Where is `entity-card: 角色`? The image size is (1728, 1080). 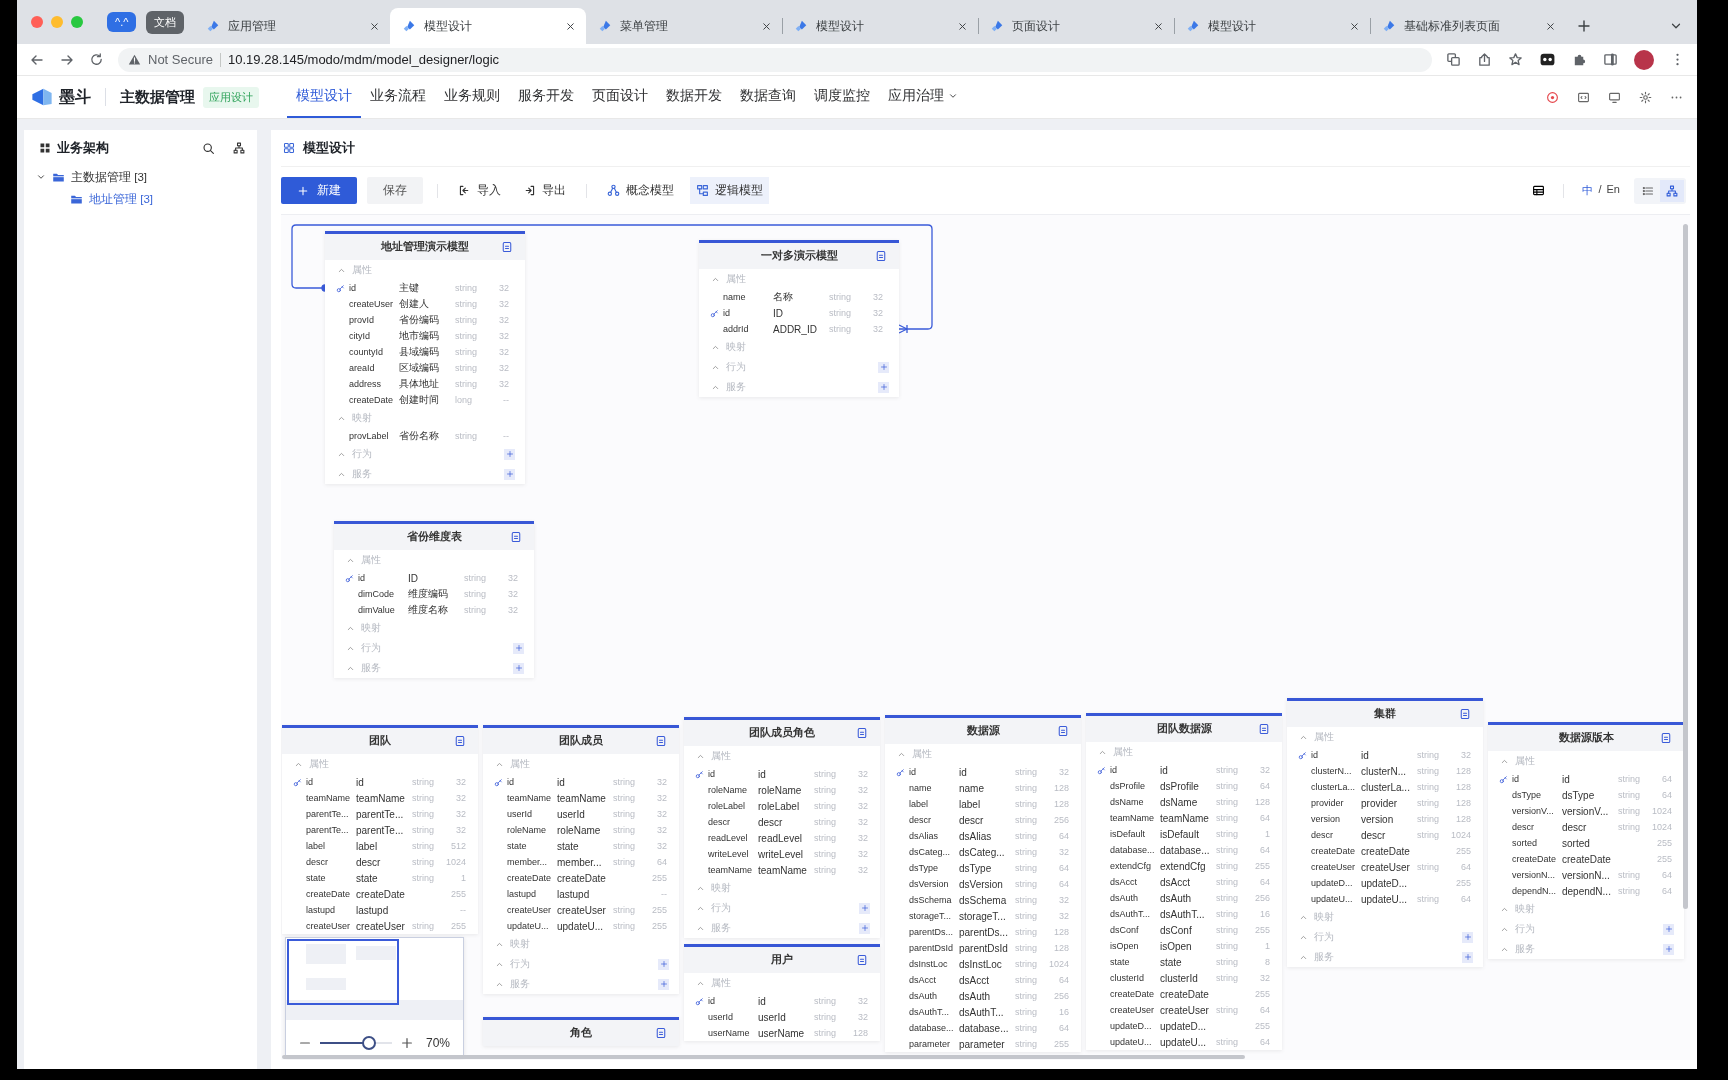 entity-card: 角色 is located at coordinates (581, 1031).